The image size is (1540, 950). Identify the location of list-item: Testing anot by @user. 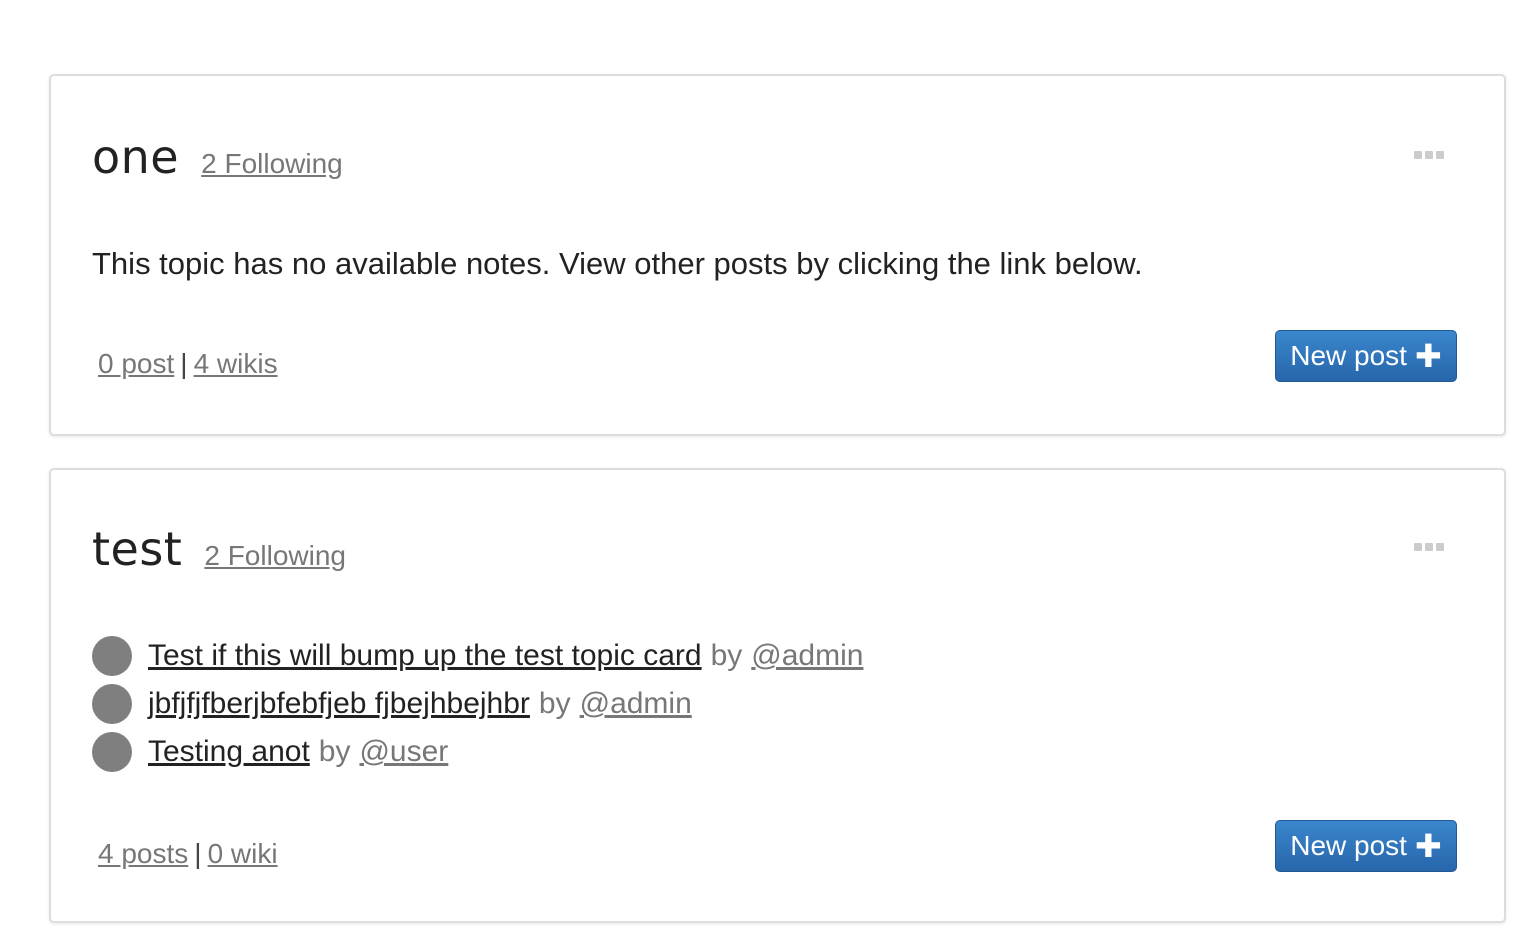
(477, 752).